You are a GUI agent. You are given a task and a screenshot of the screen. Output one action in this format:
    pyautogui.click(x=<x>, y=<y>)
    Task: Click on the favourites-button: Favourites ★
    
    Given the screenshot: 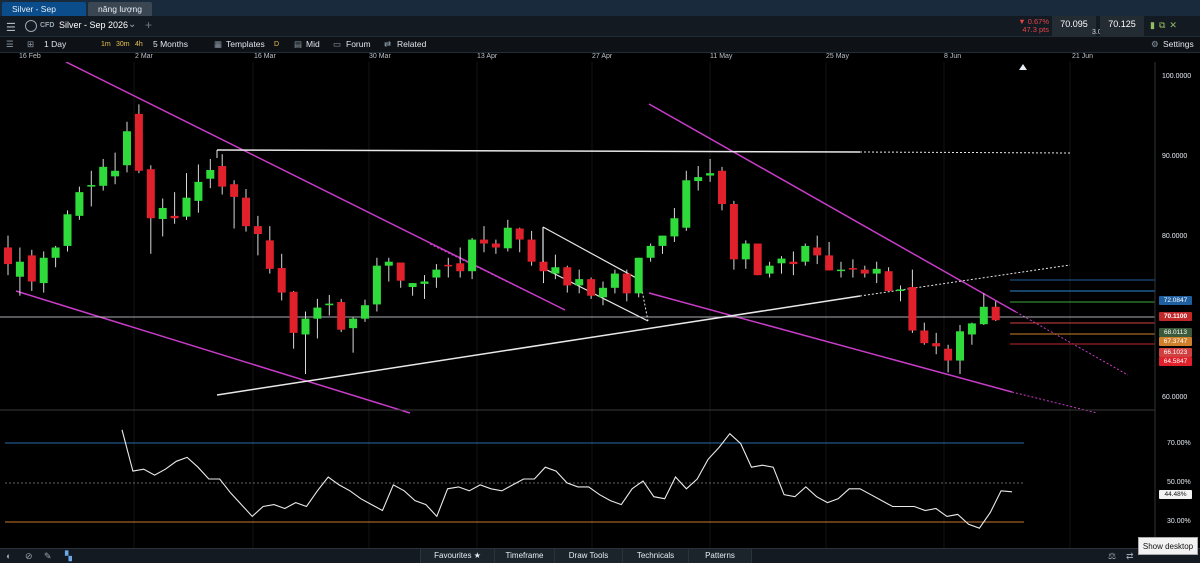 What is the action you would take?
    pyautogui.click(x=457, y=556)
    